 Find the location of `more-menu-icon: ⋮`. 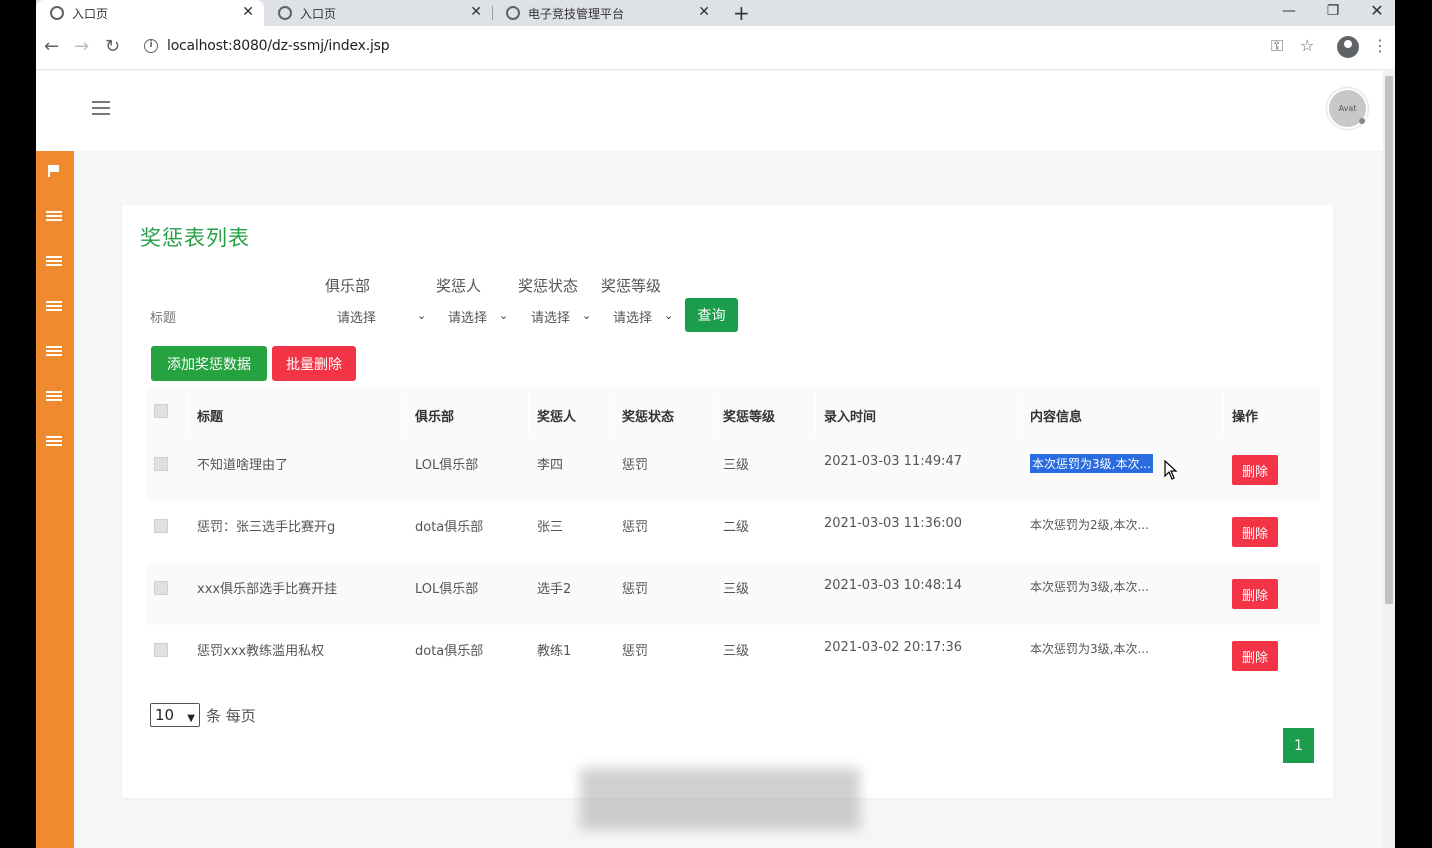

more-menu-icon: ⋮ is located at coordinates (1380, 45).